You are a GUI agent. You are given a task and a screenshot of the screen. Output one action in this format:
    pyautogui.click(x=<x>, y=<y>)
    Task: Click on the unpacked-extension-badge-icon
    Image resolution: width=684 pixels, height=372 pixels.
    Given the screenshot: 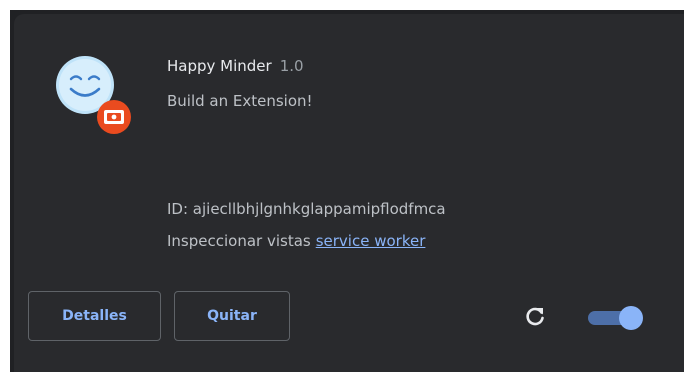 What is the action you would take?
    pyautogui.click(x=114, y=117)
    